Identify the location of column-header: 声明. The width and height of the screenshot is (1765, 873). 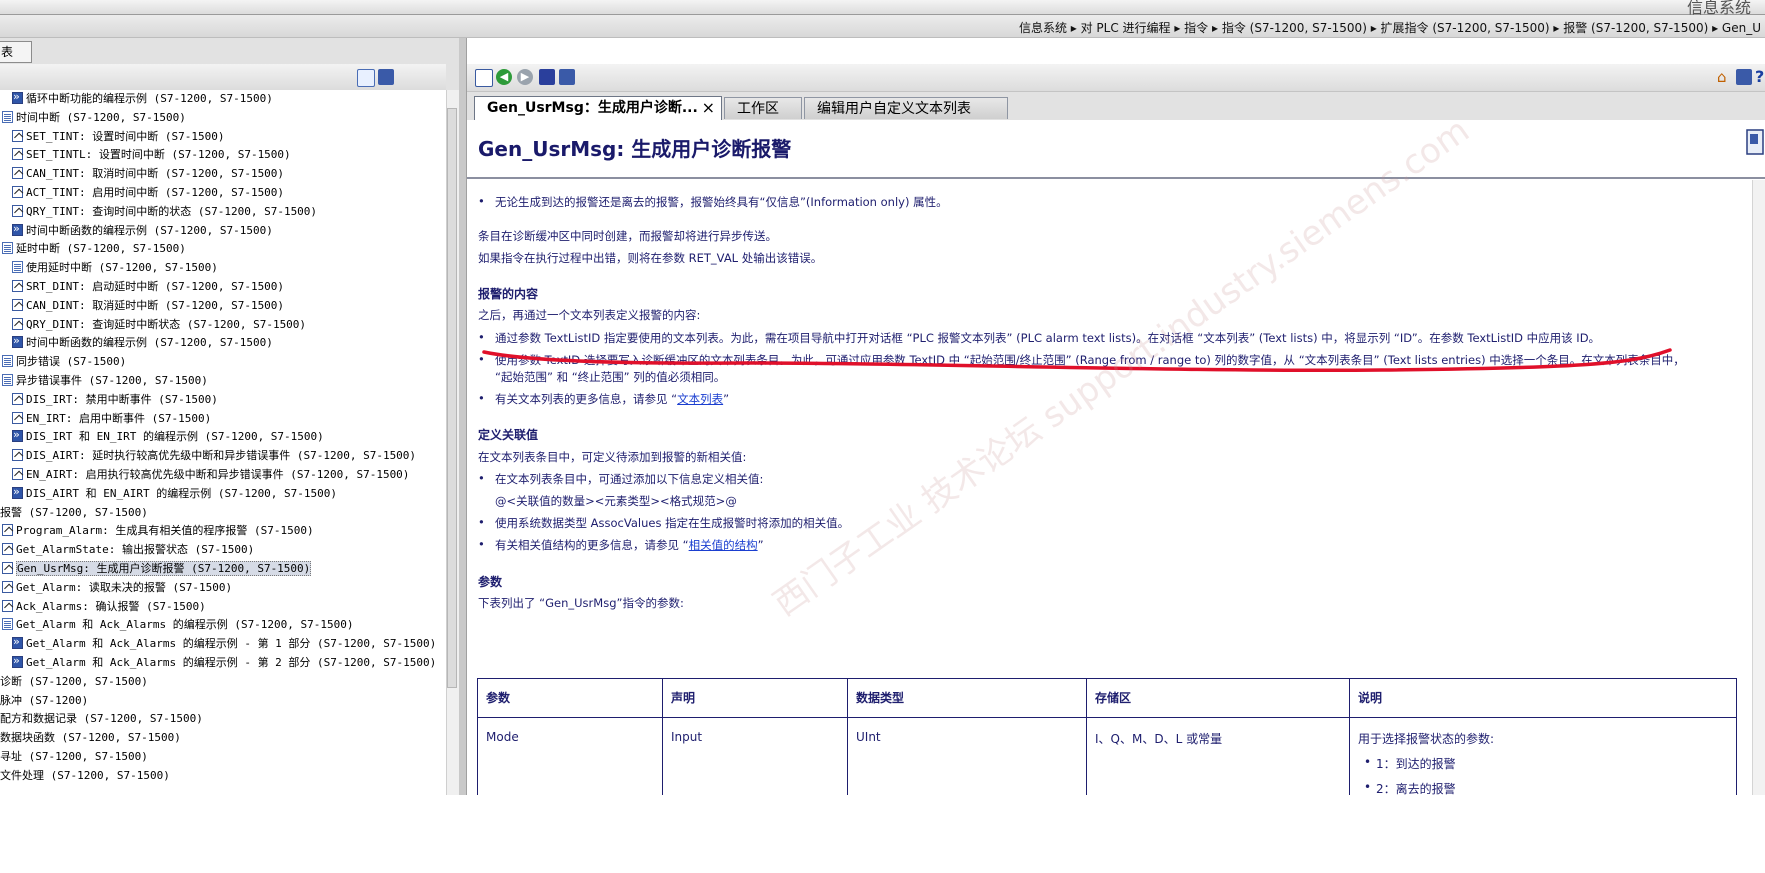
(755, 698).